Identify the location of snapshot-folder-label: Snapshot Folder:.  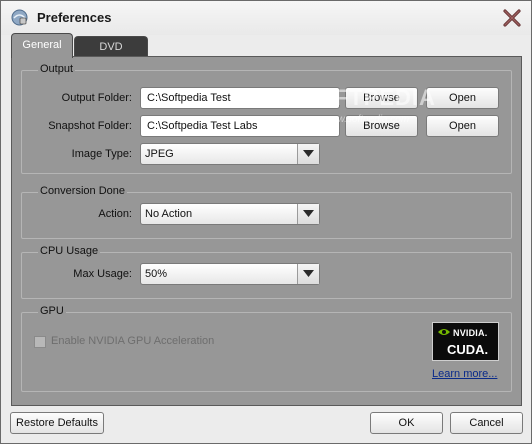
(90, 126).